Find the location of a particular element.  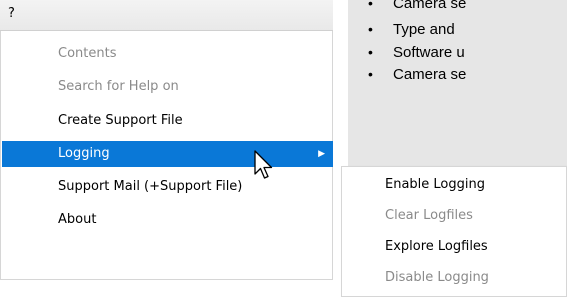

menu-item-search-for-help: Search for Help on is located at coordinates (167, 87).